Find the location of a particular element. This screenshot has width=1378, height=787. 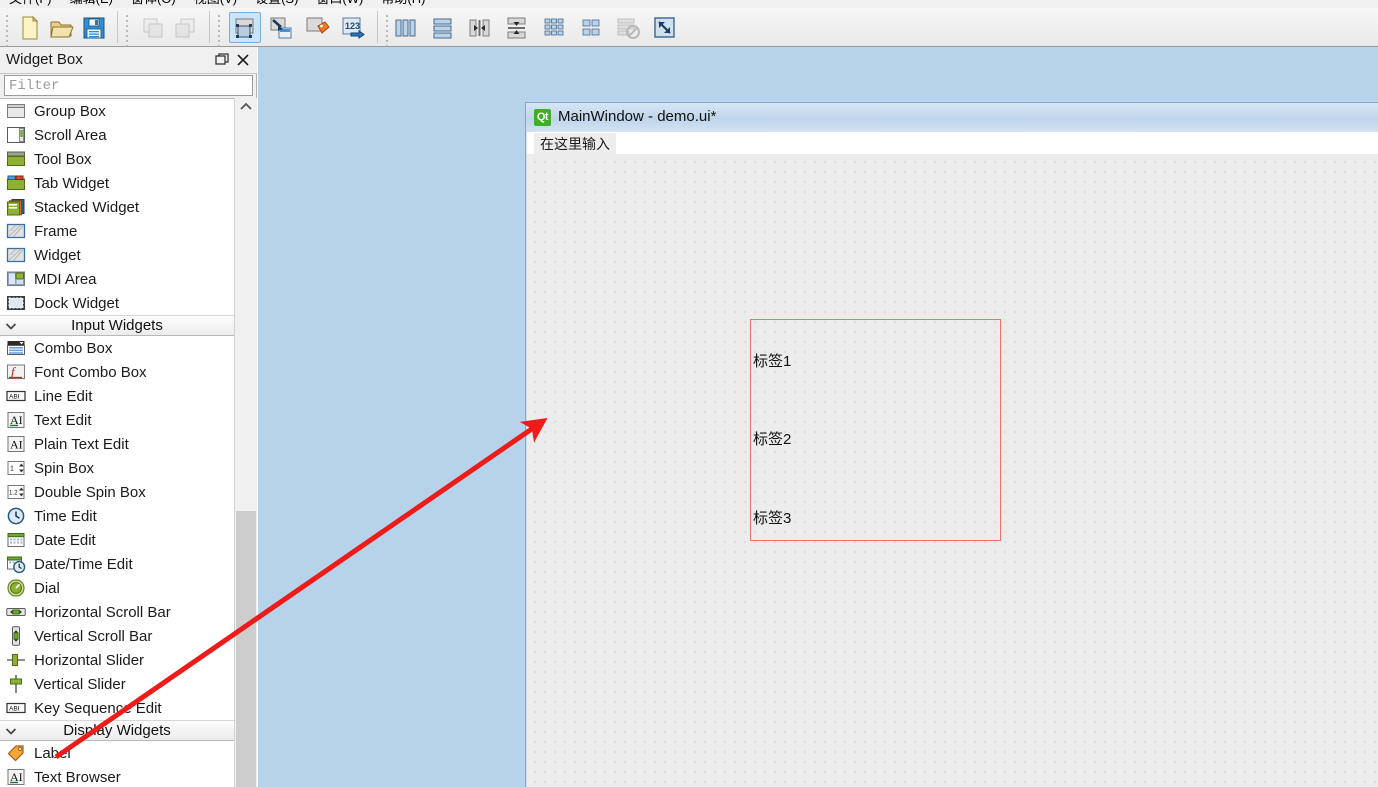

widget-box-item-dock-widget: Dock Widget is located at coordinates (117, 303).